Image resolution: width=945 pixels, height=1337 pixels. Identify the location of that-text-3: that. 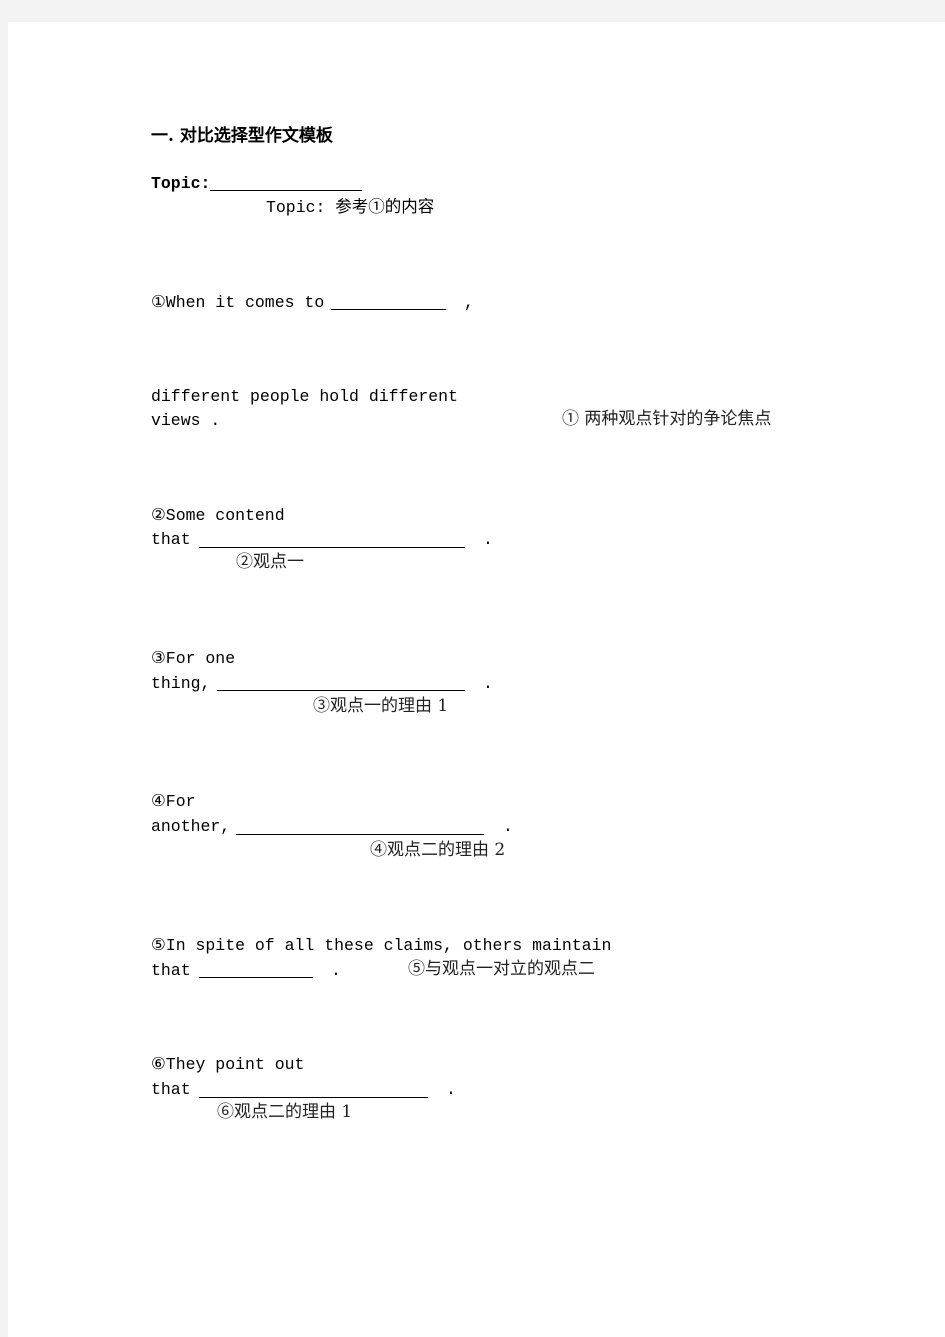
(171, 1089).